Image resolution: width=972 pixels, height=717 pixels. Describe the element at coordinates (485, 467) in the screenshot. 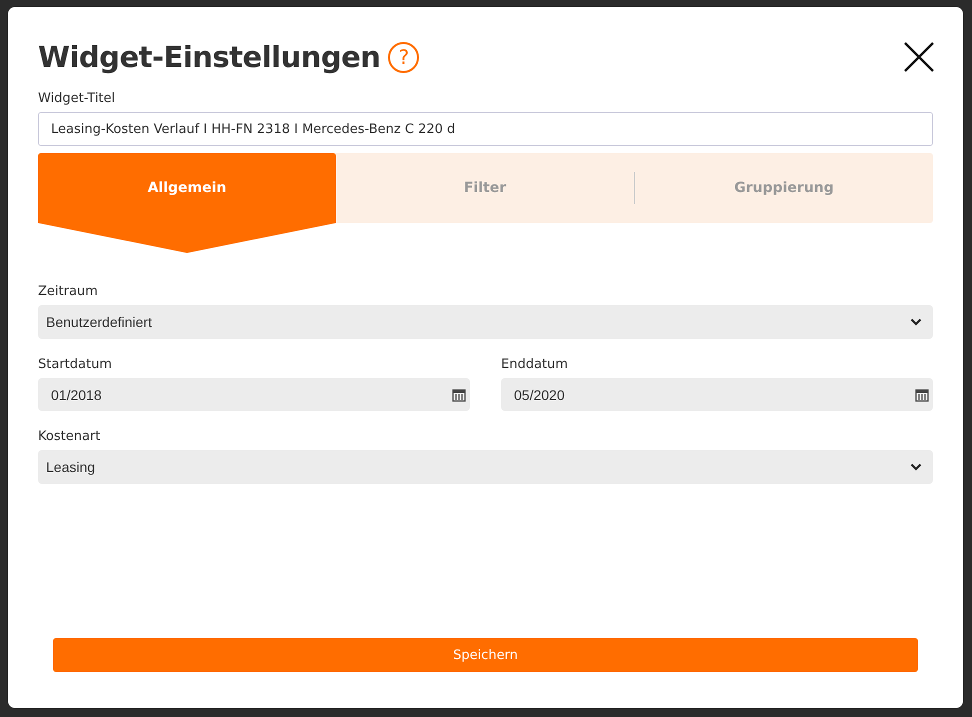

I see `dropdown: Leasing` at that location.